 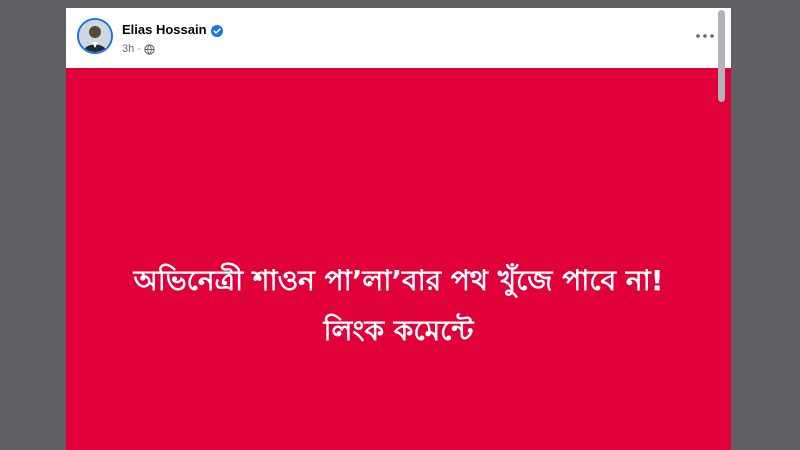 What do you see at coordinates (128, 49) in the screenshot?
I see `post-timestamp: 3h` at bounding box center [128, 49].